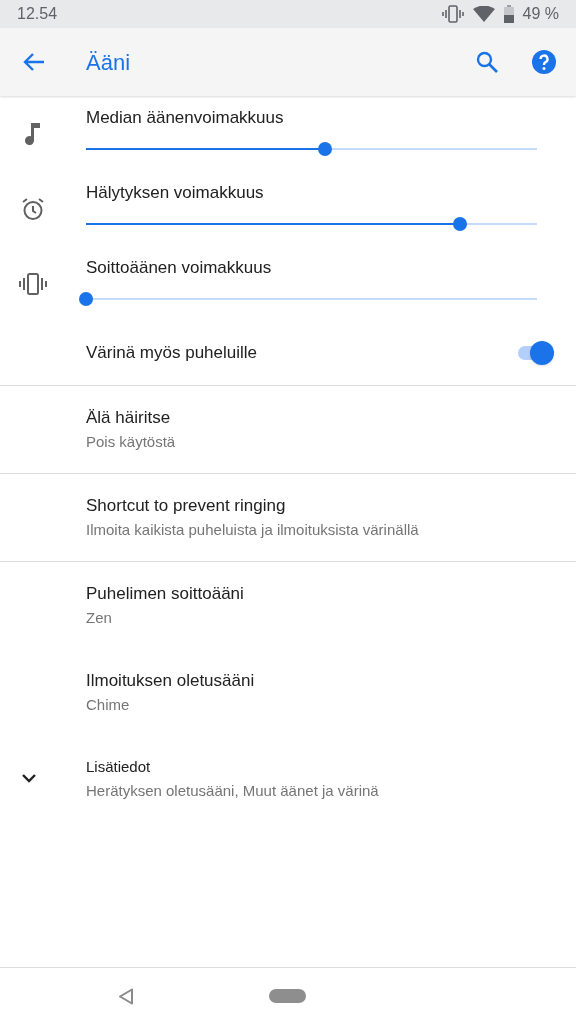 The width and height of the screenshot is (576, 1024). I want to click on setting-title: Ilmoituksen oletusääni, so click(171, 681).